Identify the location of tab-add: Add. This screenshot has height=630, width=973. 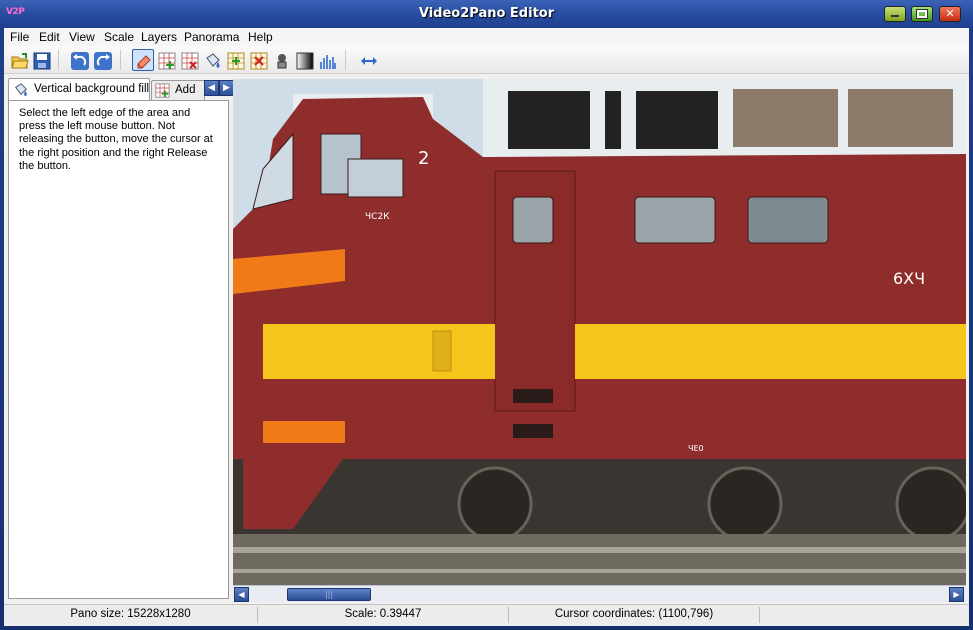
(178, 90).